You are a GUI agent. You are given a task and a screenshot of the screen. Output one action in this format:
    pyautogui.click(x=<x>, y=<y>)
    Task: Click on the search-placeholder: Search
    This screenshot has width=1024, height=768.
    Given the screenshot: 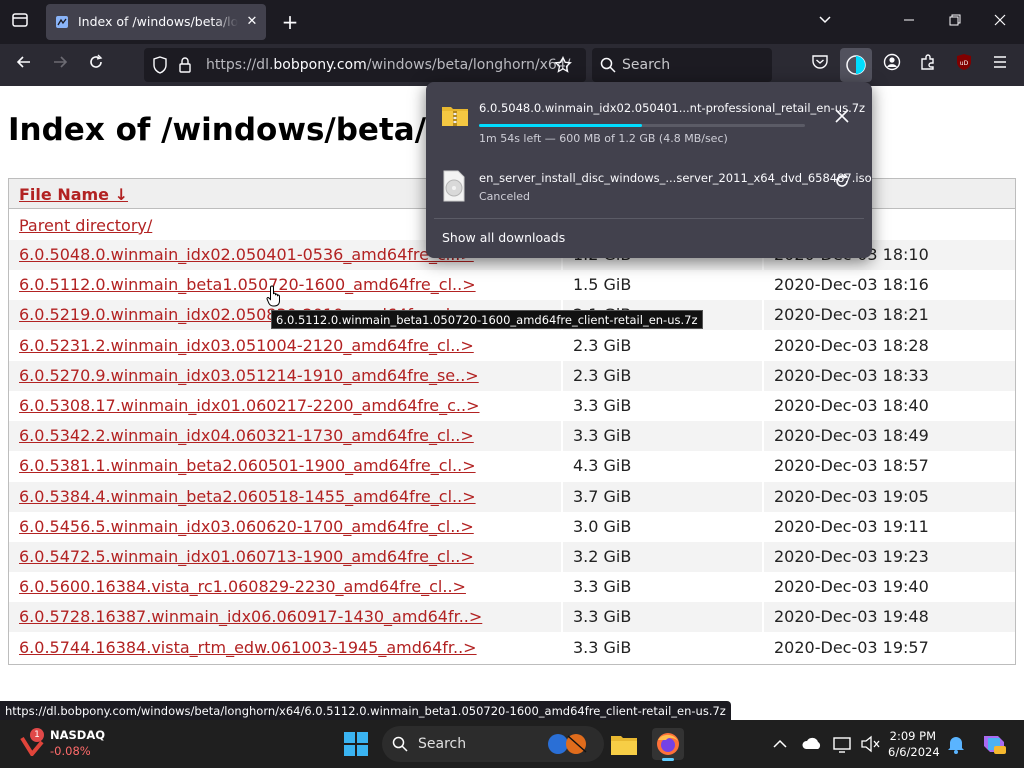 What is the action you would take?
    pyautogui.click(x=646, y=65)
    